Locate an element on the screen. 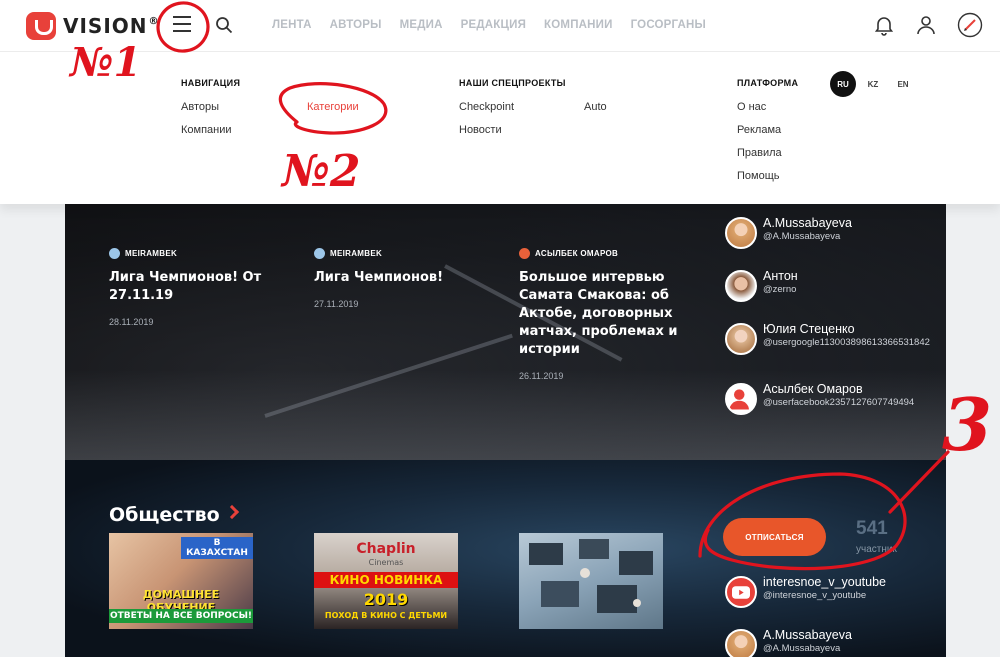 The width and height of the screenshot is (1000, 657). user-icon is located at coordinates (926, 25).